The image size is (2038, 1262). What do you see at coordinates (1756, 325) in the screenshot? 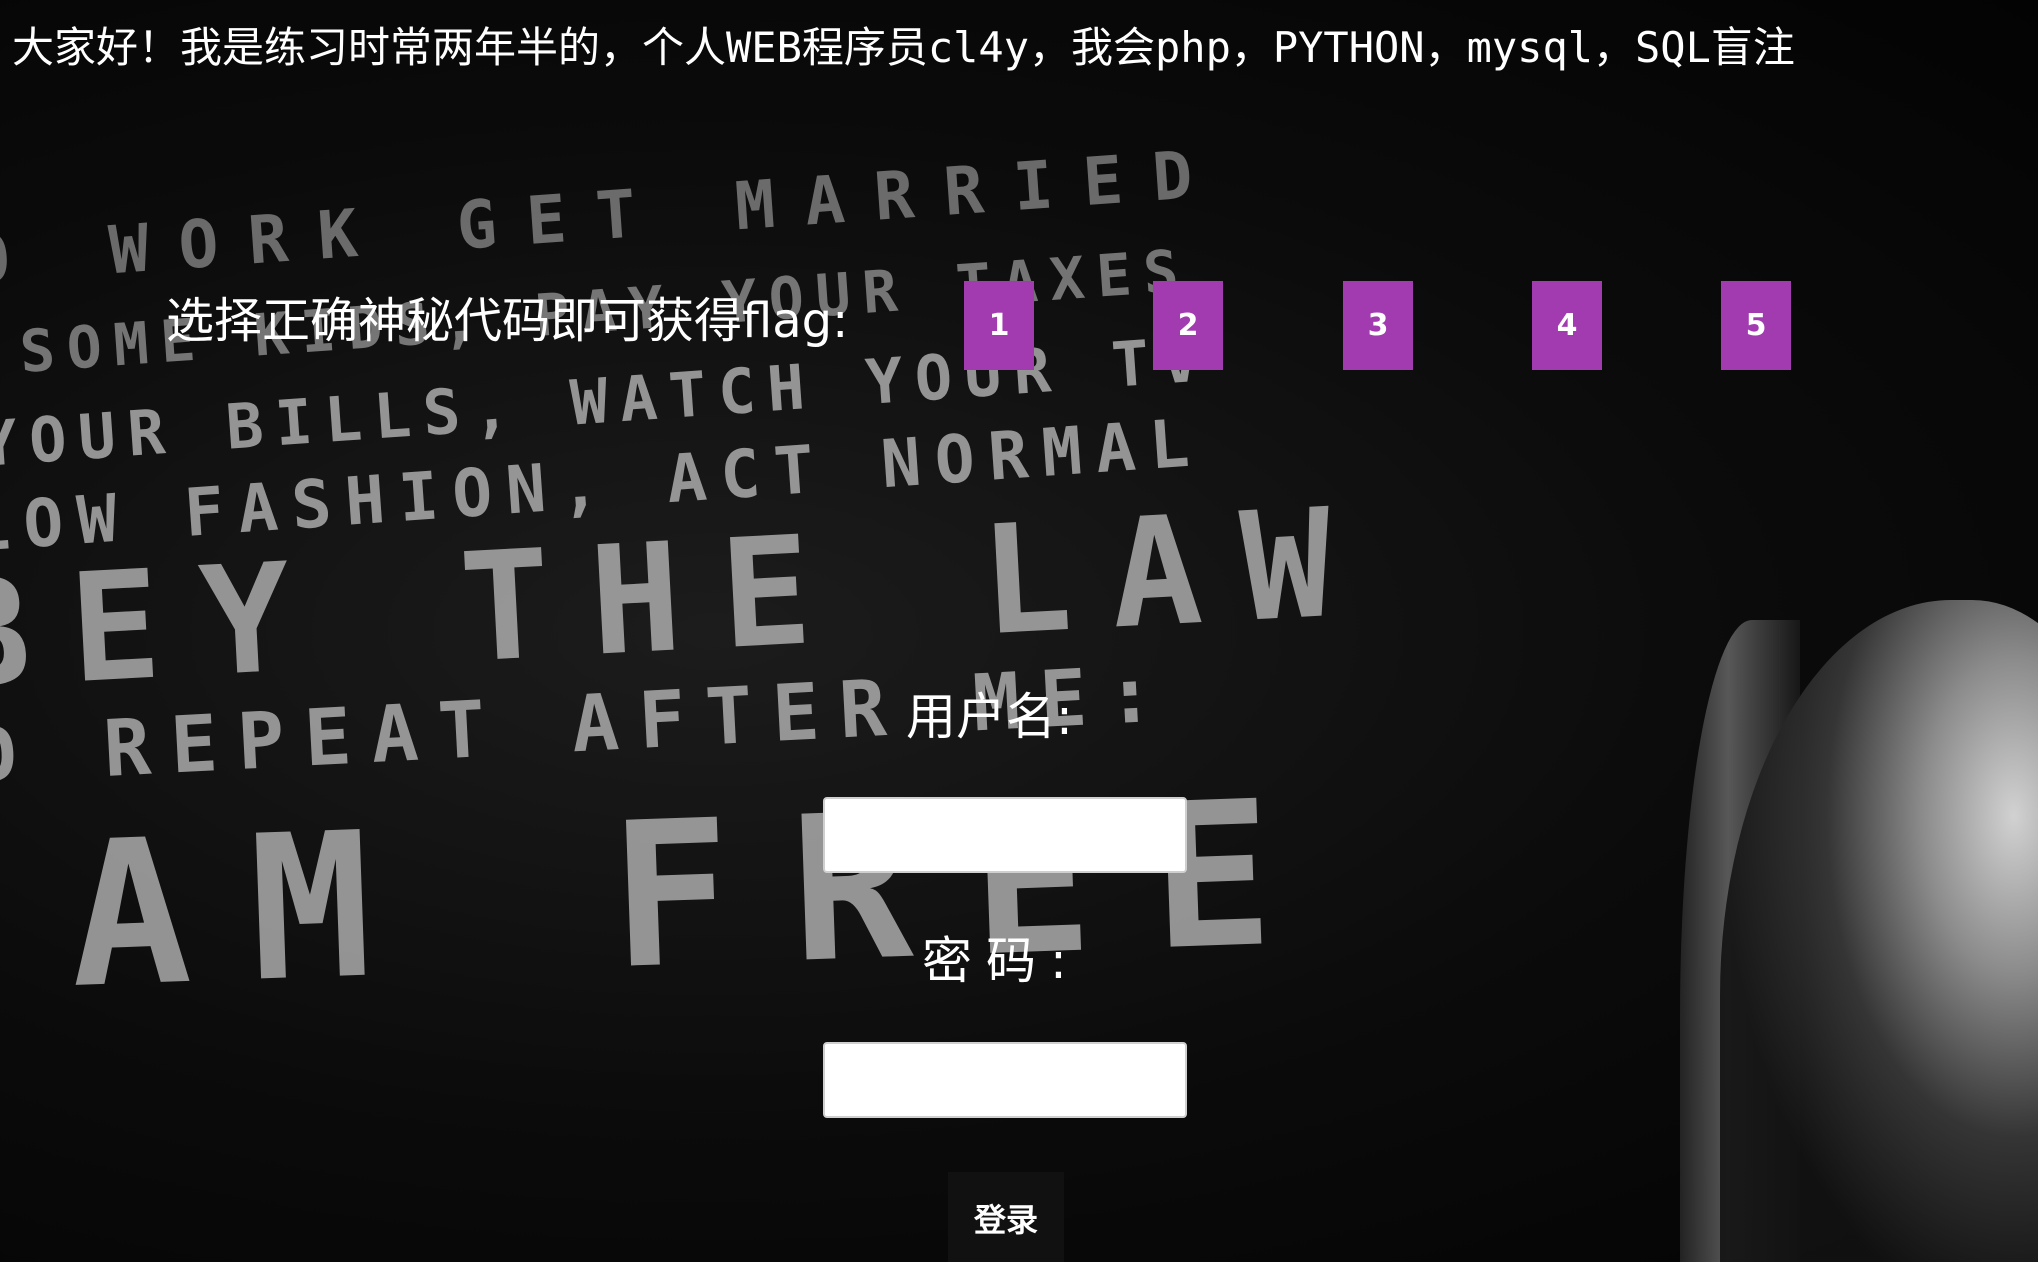
I see `code-button-5: 5` at bounding box center [1756, 325].